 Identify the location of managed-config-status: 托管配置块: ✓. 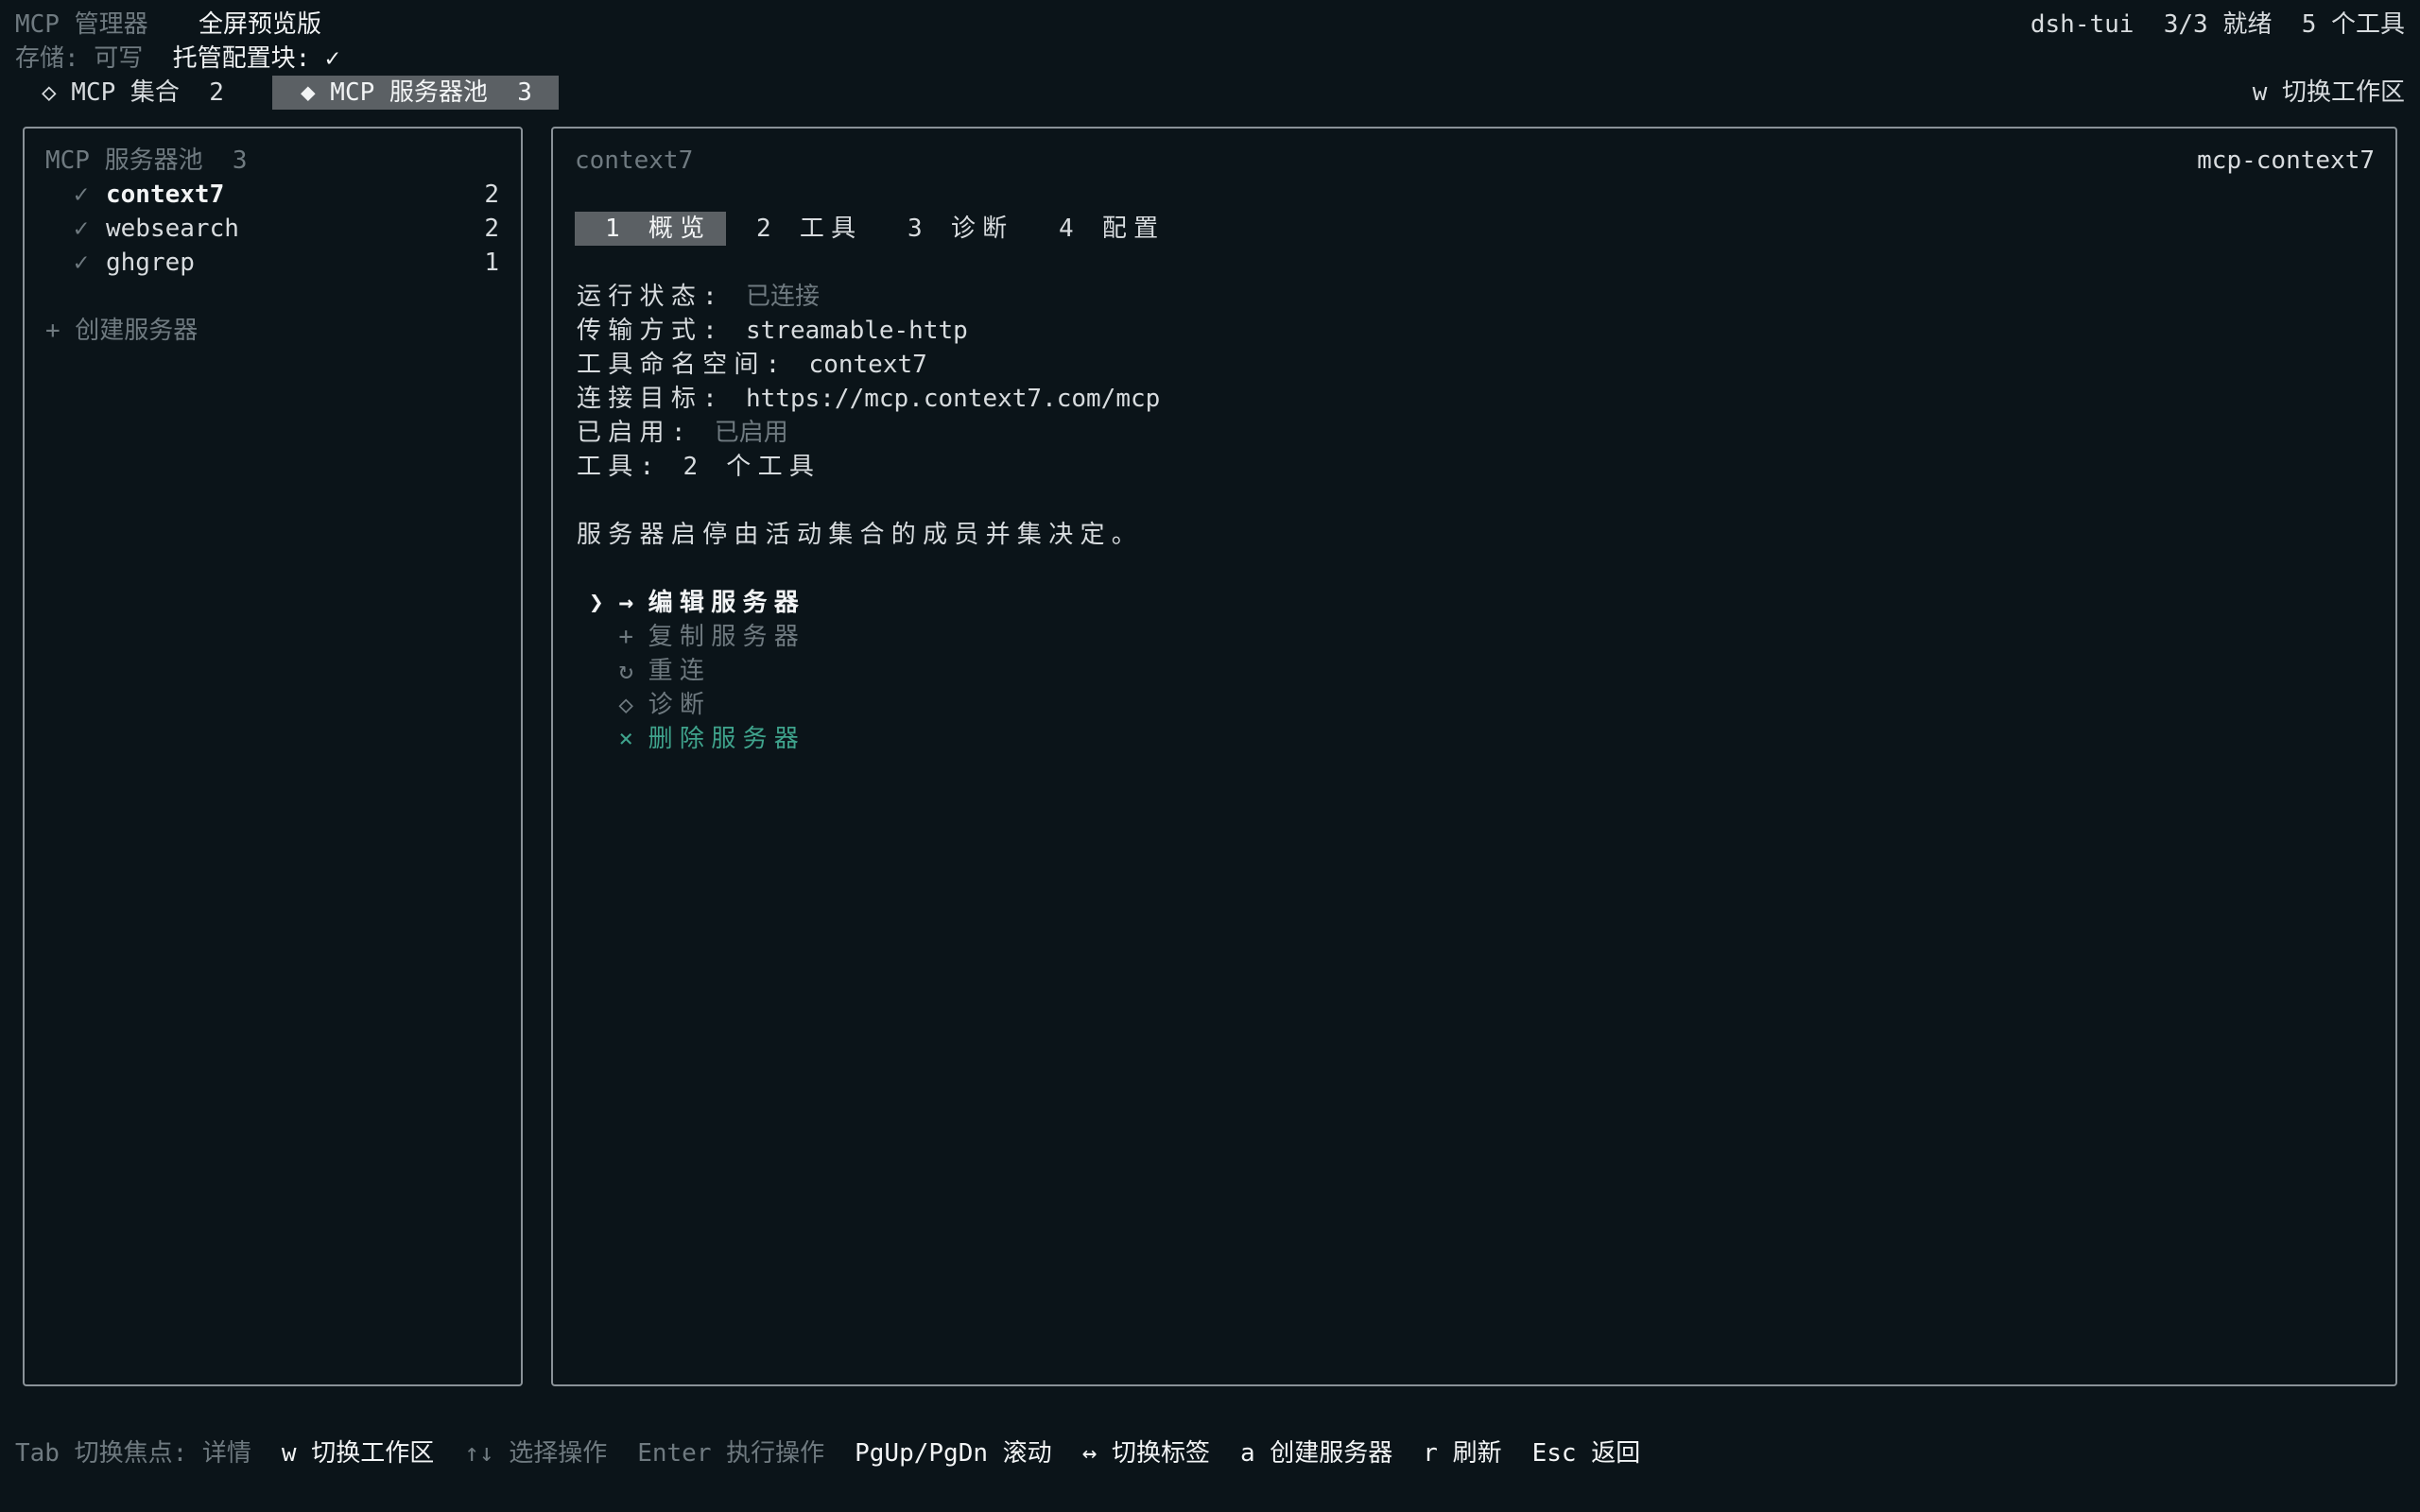
(256, 58).